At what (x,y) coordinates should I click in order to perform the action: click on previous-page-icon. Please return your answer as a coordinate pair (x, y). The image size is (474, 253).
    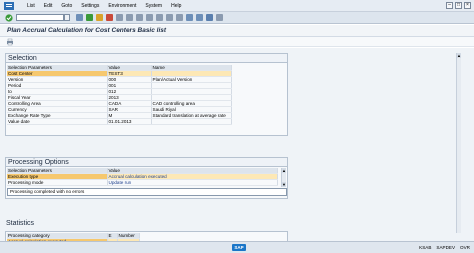
    Looking at the image, I should click on (159, 17).